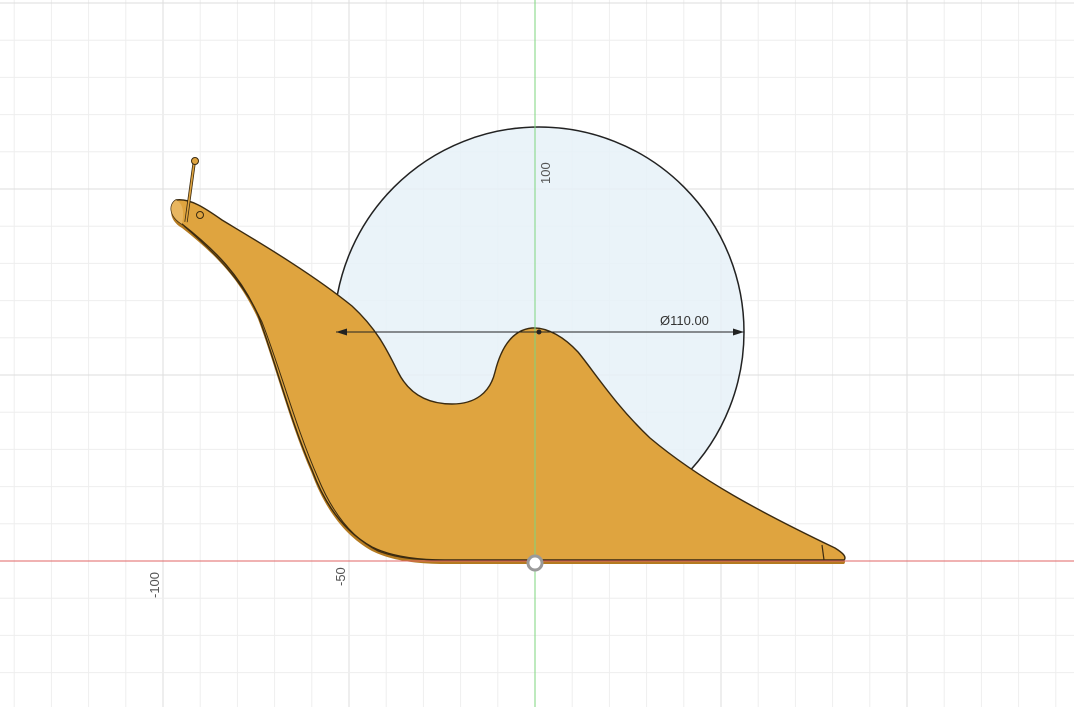 The image size is (1074, 707). What do you see at coordinates (340, 576) in the screenshot?
I see `x-tick-label-neg-50: -50` at bounding box center [340, 576].